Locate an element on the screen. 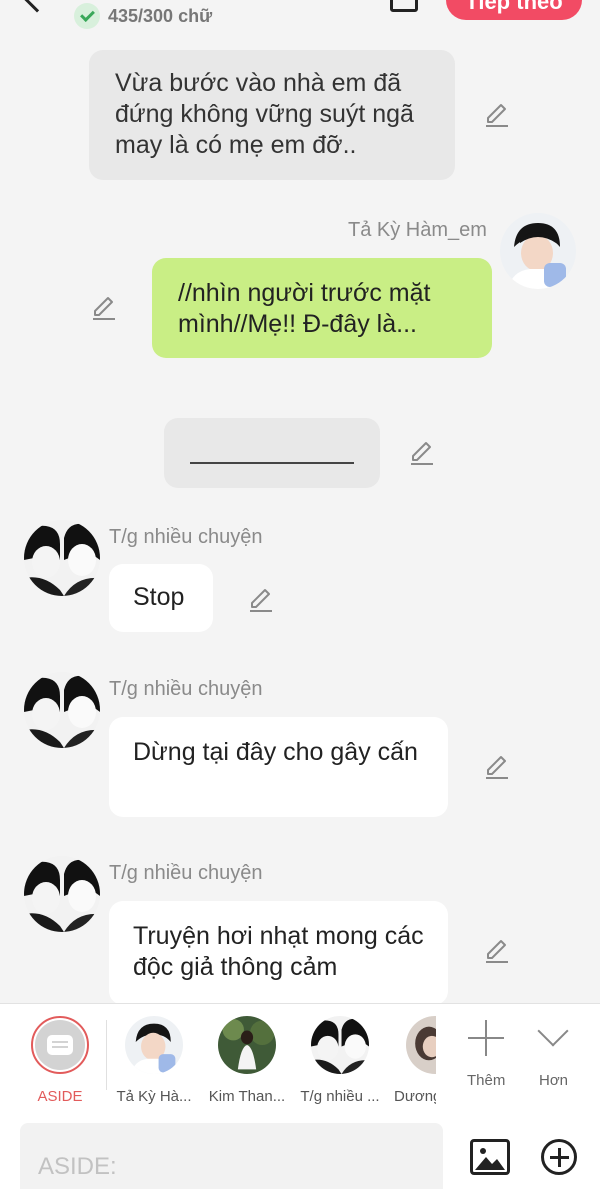 The height and width of the screenshot is (1189, 600). next-button: Tiếp theo is located at coordinates (514, 10).